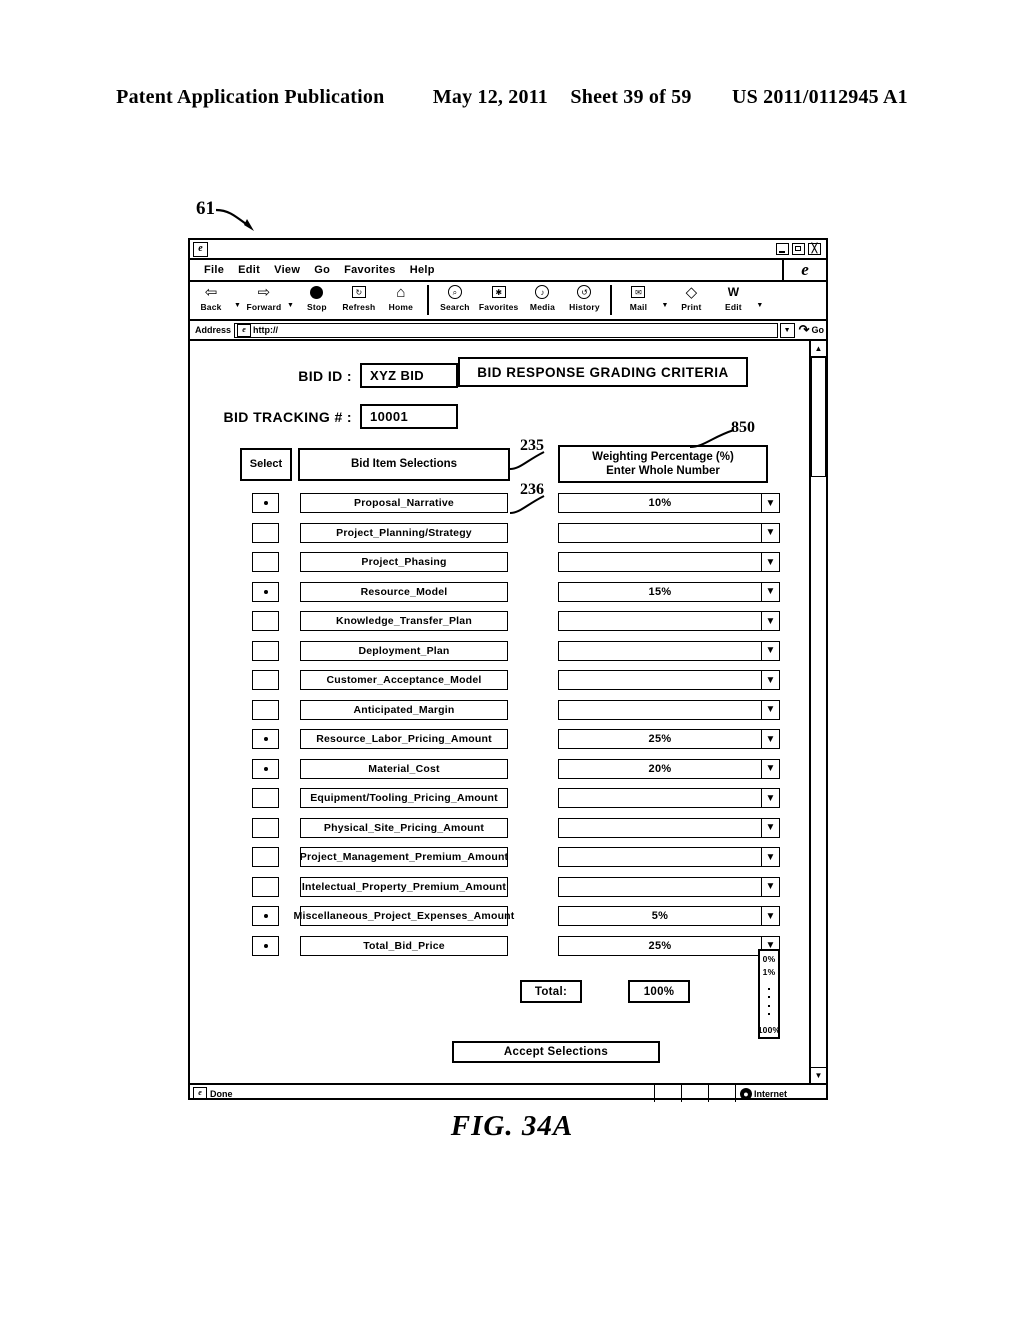 Image resolution: width=1024 pixels, height=1320 pixels. What do you see at coordinates (401, 298) in the screenshot?
I see `toolbar-home-button: ⌂ Home` at bounding box center [401, 298].